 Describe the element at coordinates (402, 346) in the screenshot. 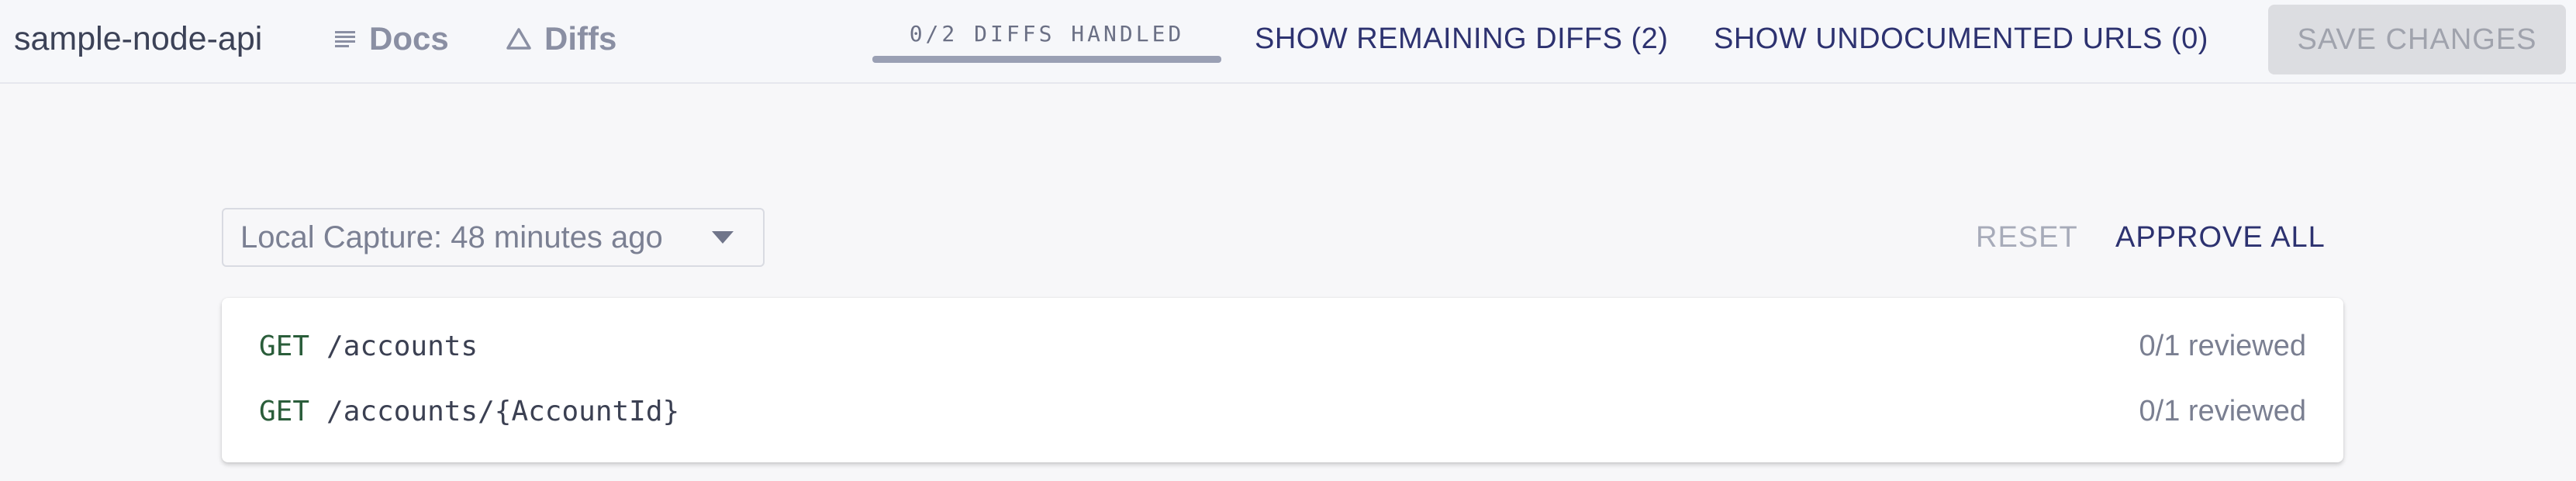

I see `endpoint-path: /accounts` at that location.